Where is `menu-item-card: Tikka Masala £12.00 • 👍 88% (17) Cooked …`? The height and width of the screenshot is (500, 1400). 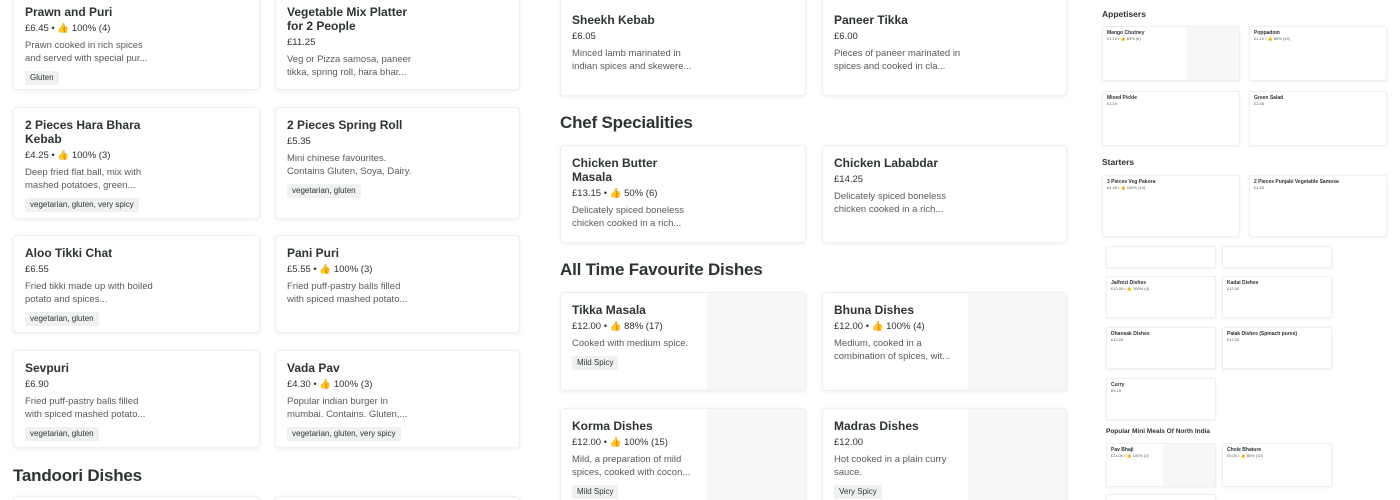 menu-item-card: Tikka Masala £12.00 • 👍 88% (17) Cooked … is located at coordinates (683, 341).